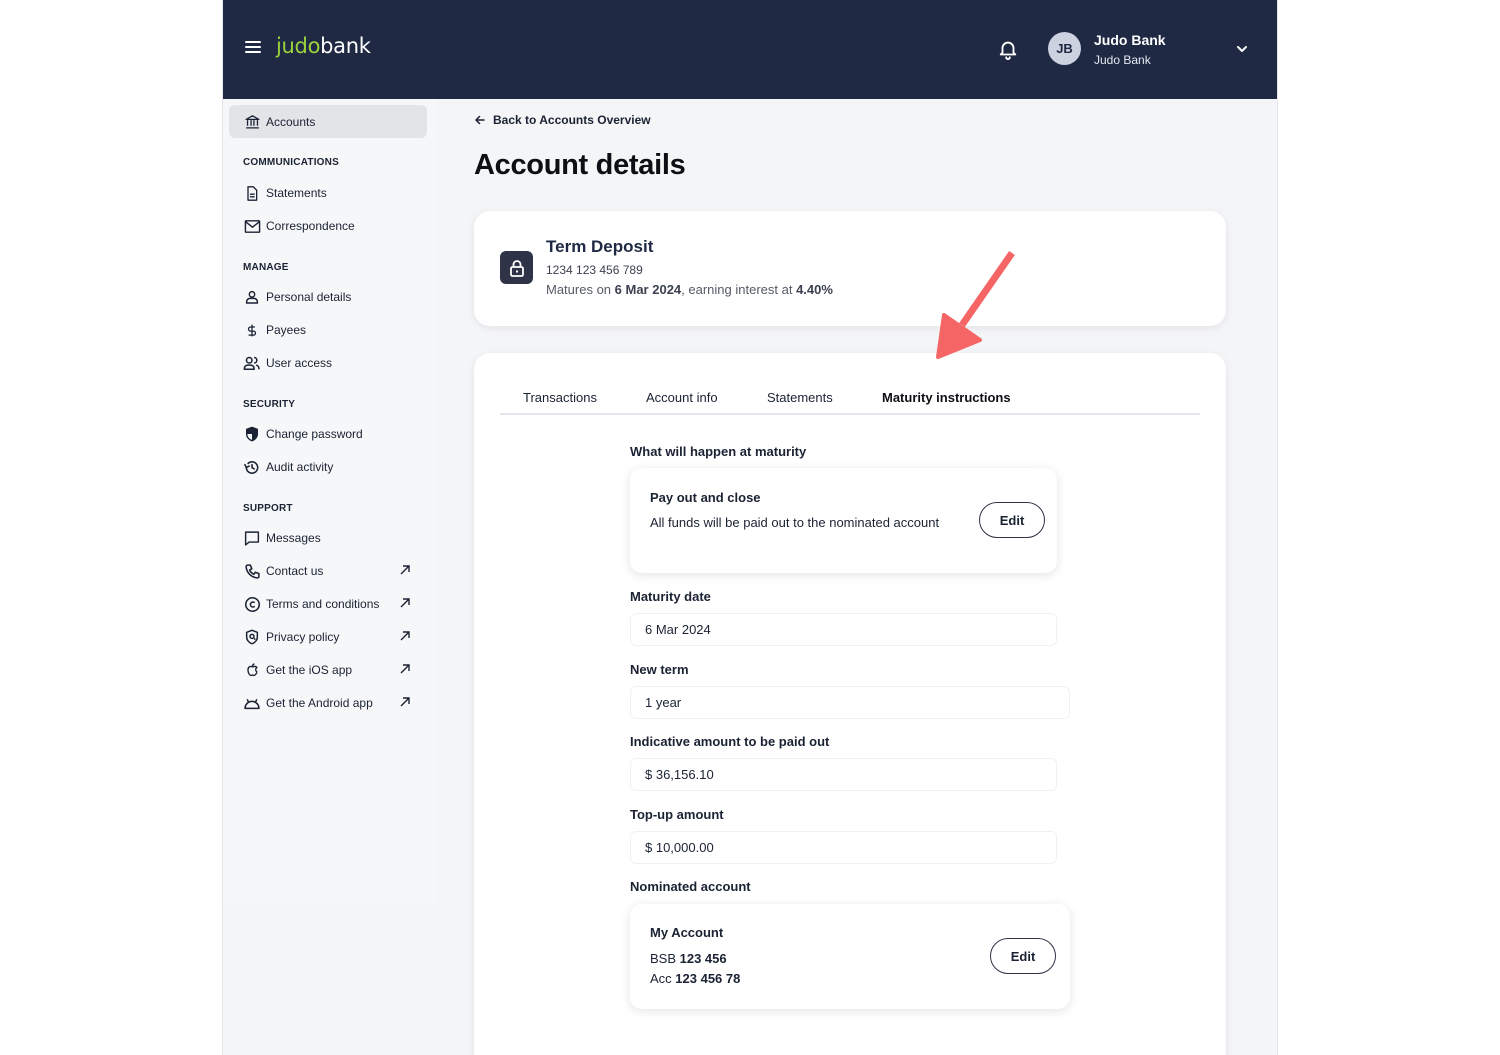  Describe the element at coordinates (1242, 49) in the screenshot. I see `chevron-down-icon` at that location.